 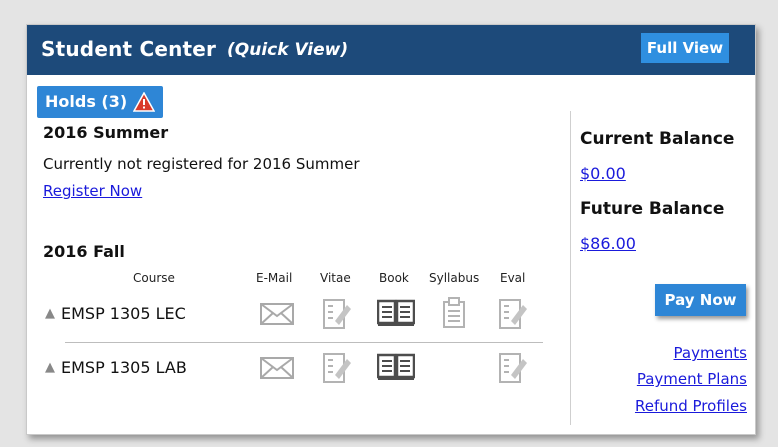 What do you see at coordinates (86, 101) in the screenshot?
I see `holds-label: Holds (3)` at bounding box center [86, 101].